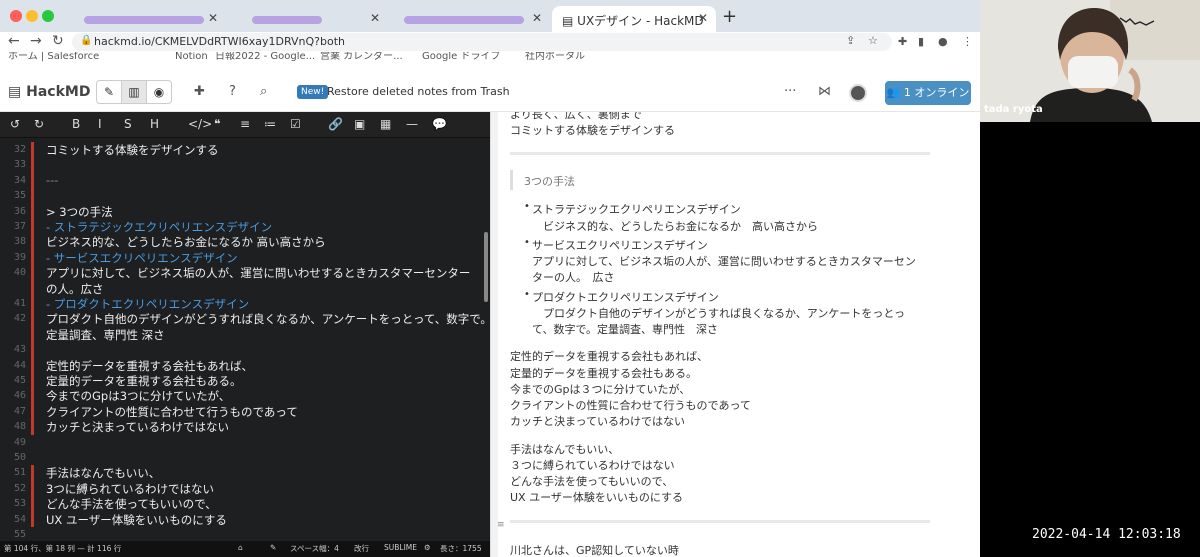 The width and height of the screenshot is (1200, 557). I want to click on code-line: 3つに縛られているわけではない, so click(266, 489).